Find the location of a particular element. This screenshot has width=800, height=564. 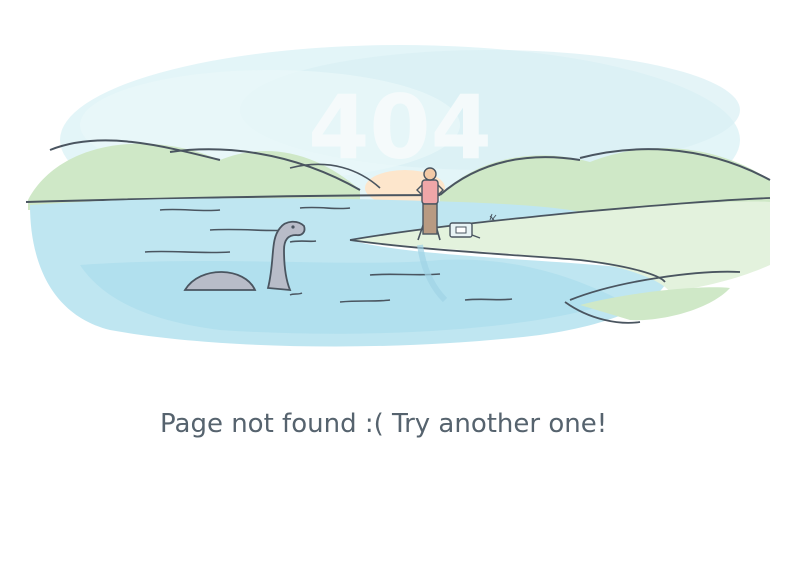

error-message: Page not found :( Try another one! is located at coordinates (384, 424).